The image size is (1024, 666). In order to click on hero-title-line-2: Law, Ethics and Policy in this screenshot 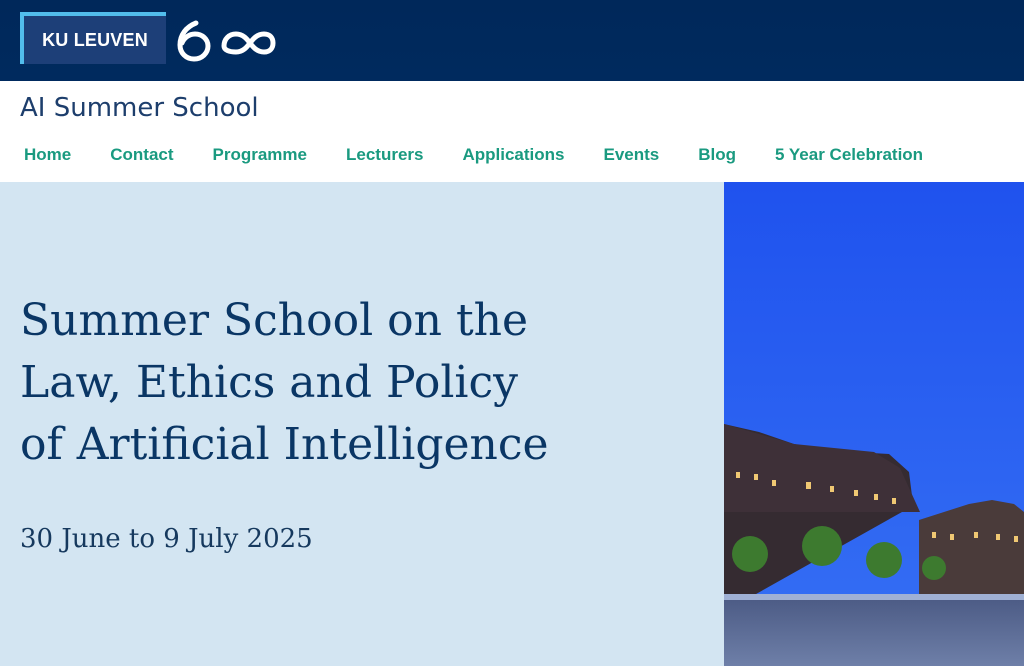, I will do `click(269, 382)`.